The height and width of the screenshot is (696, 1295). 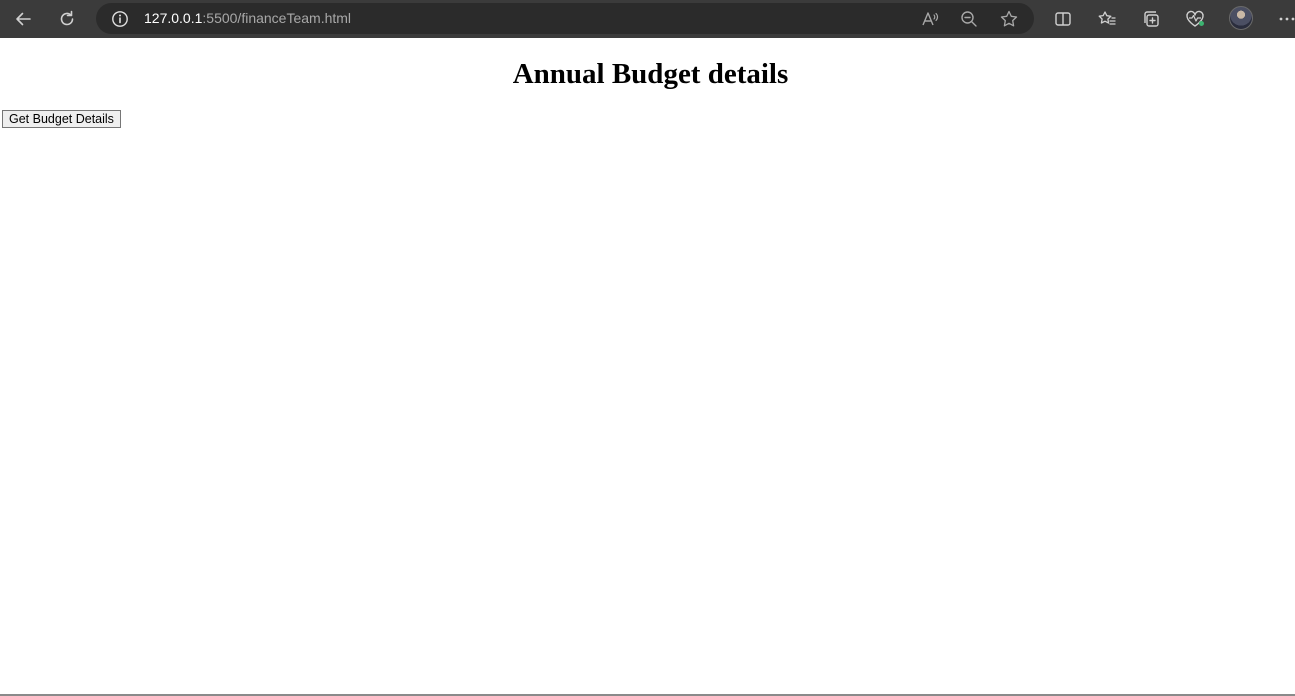 What do you see at coordinates (1107, 19) in the screenshot?
I see `favorites-list-icon` at bounding box center [1107, 19].